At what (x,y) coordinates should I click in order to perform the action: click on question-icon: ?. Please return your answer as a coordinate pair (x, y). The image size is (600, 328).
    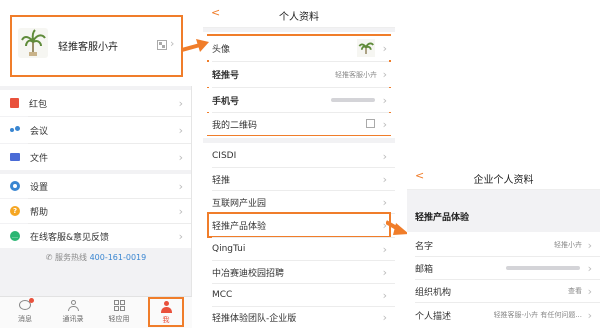
    Looking at the image, I should click on (15, 211).